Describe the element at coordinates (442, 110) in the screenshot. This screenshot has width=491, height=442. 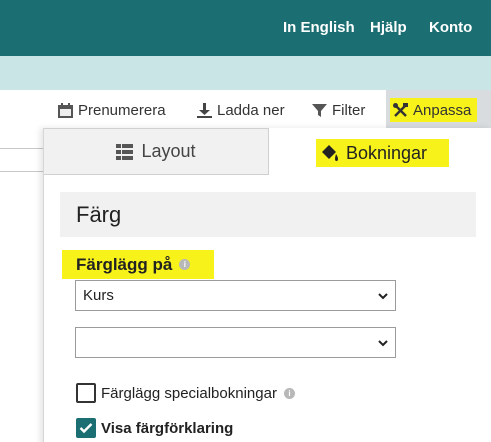
I see `customize-label: Anpassa` at that location.